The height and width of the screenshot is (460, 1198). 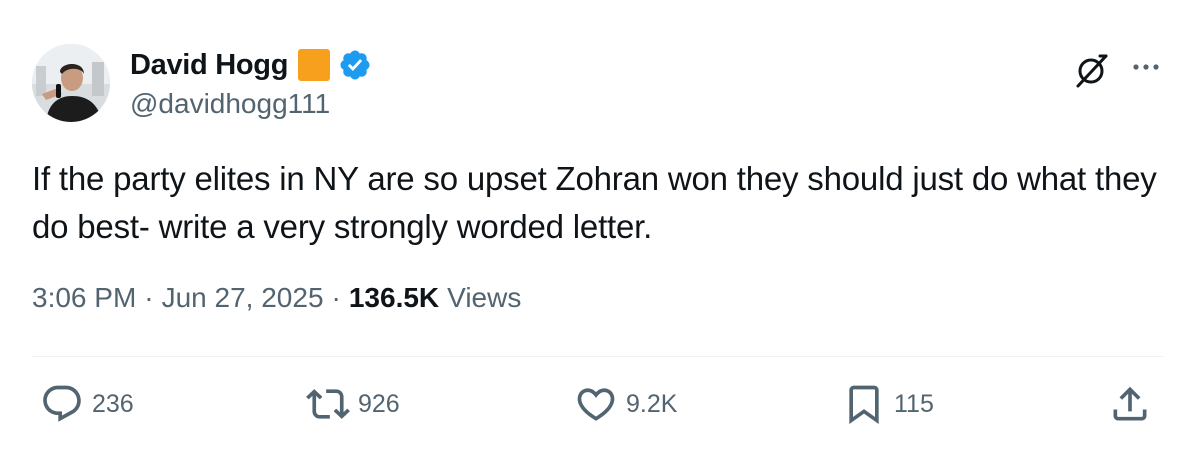 What do you see at coordinates (596, 404) in the screenshot?
I see `heart-icon` at bounding box center [596, 404].